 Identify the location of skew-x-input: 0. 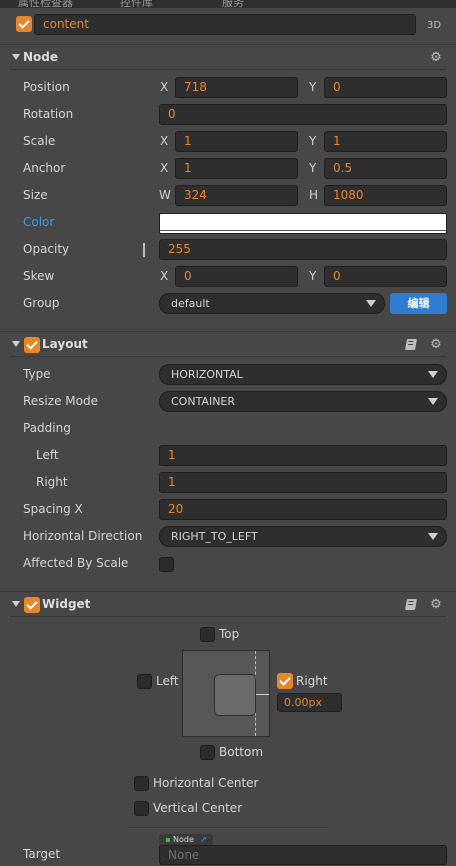
(236, 276).